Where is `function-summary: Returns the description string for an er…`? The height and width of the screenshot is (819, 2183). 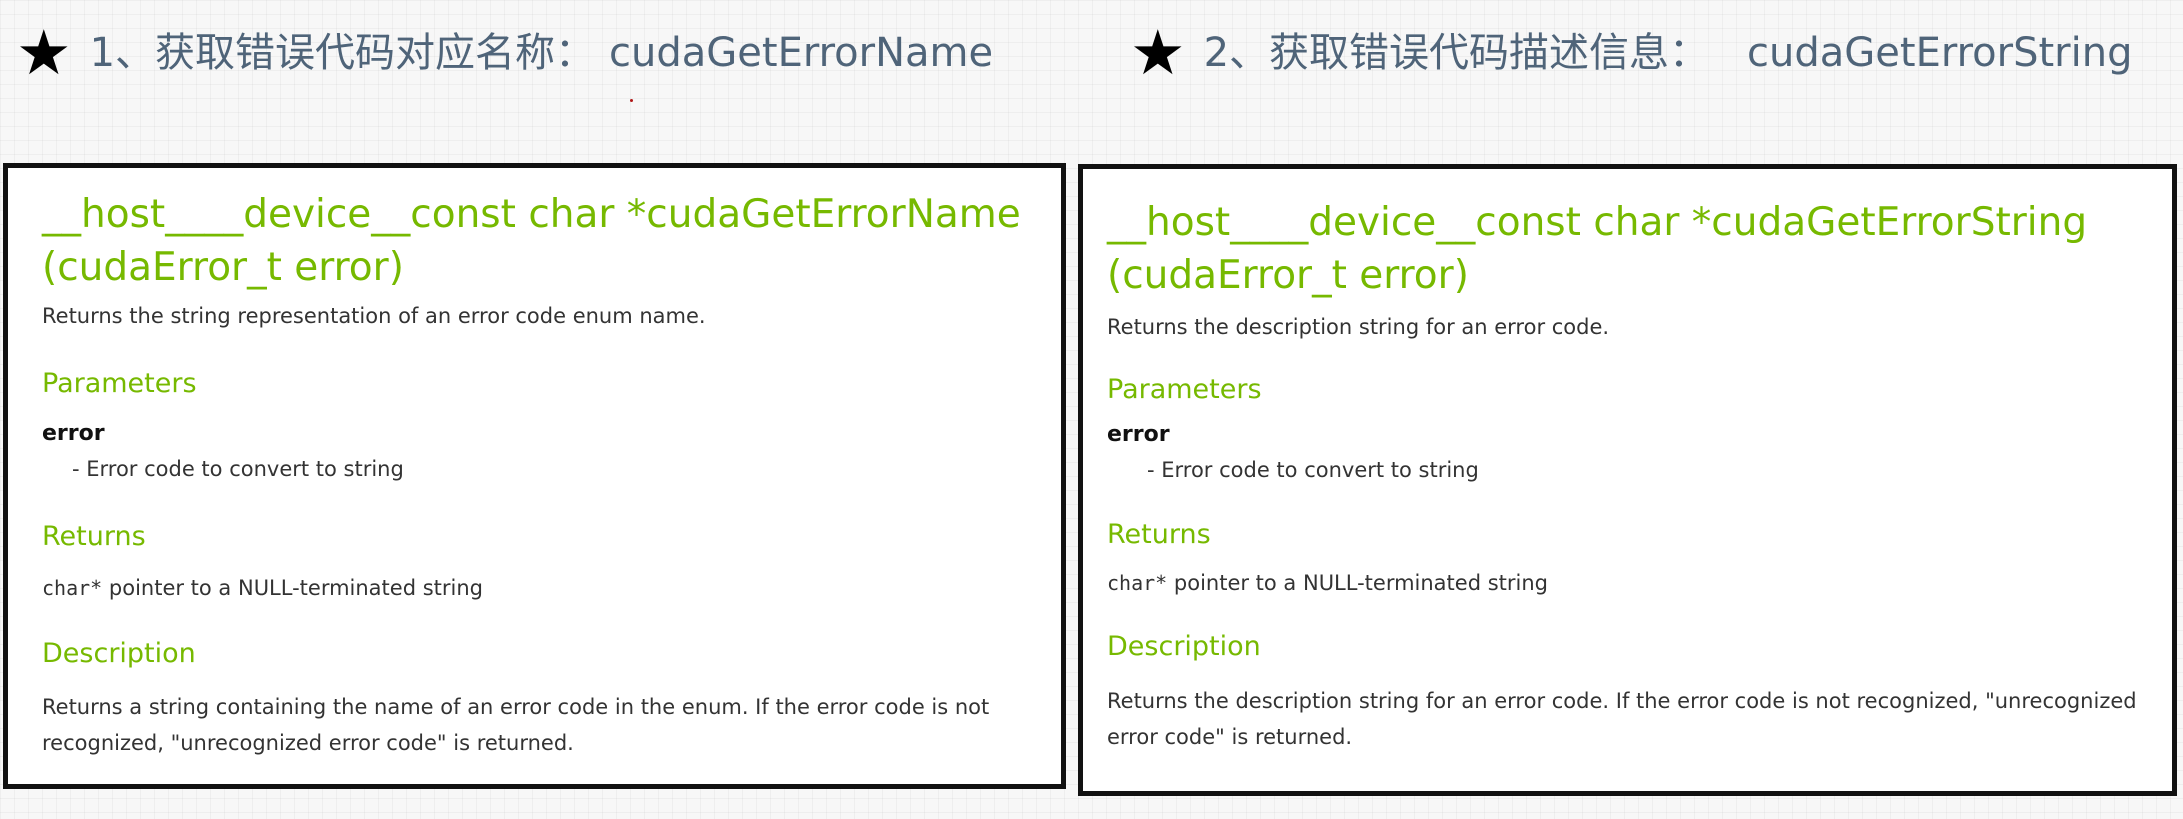
function-summary: Returns the description string for an er… is located at coordinates (1358, 327).